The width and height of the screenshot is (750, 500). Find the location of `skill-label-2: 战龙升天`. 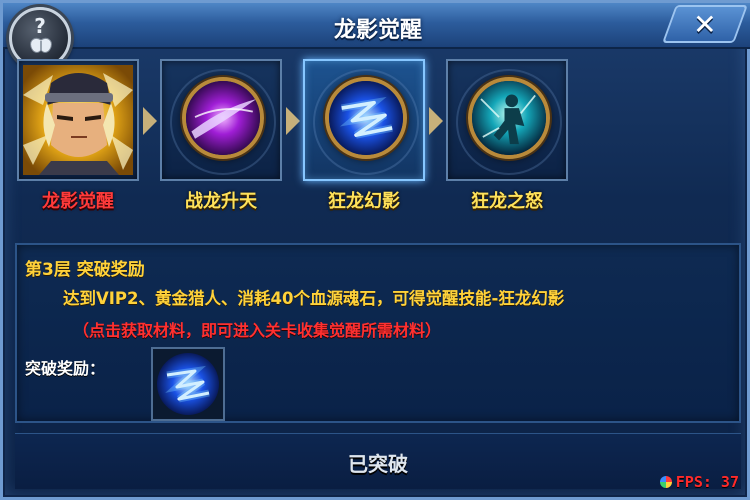

skill-label-2: 战龙升天 is located at coordinates (221, 201).